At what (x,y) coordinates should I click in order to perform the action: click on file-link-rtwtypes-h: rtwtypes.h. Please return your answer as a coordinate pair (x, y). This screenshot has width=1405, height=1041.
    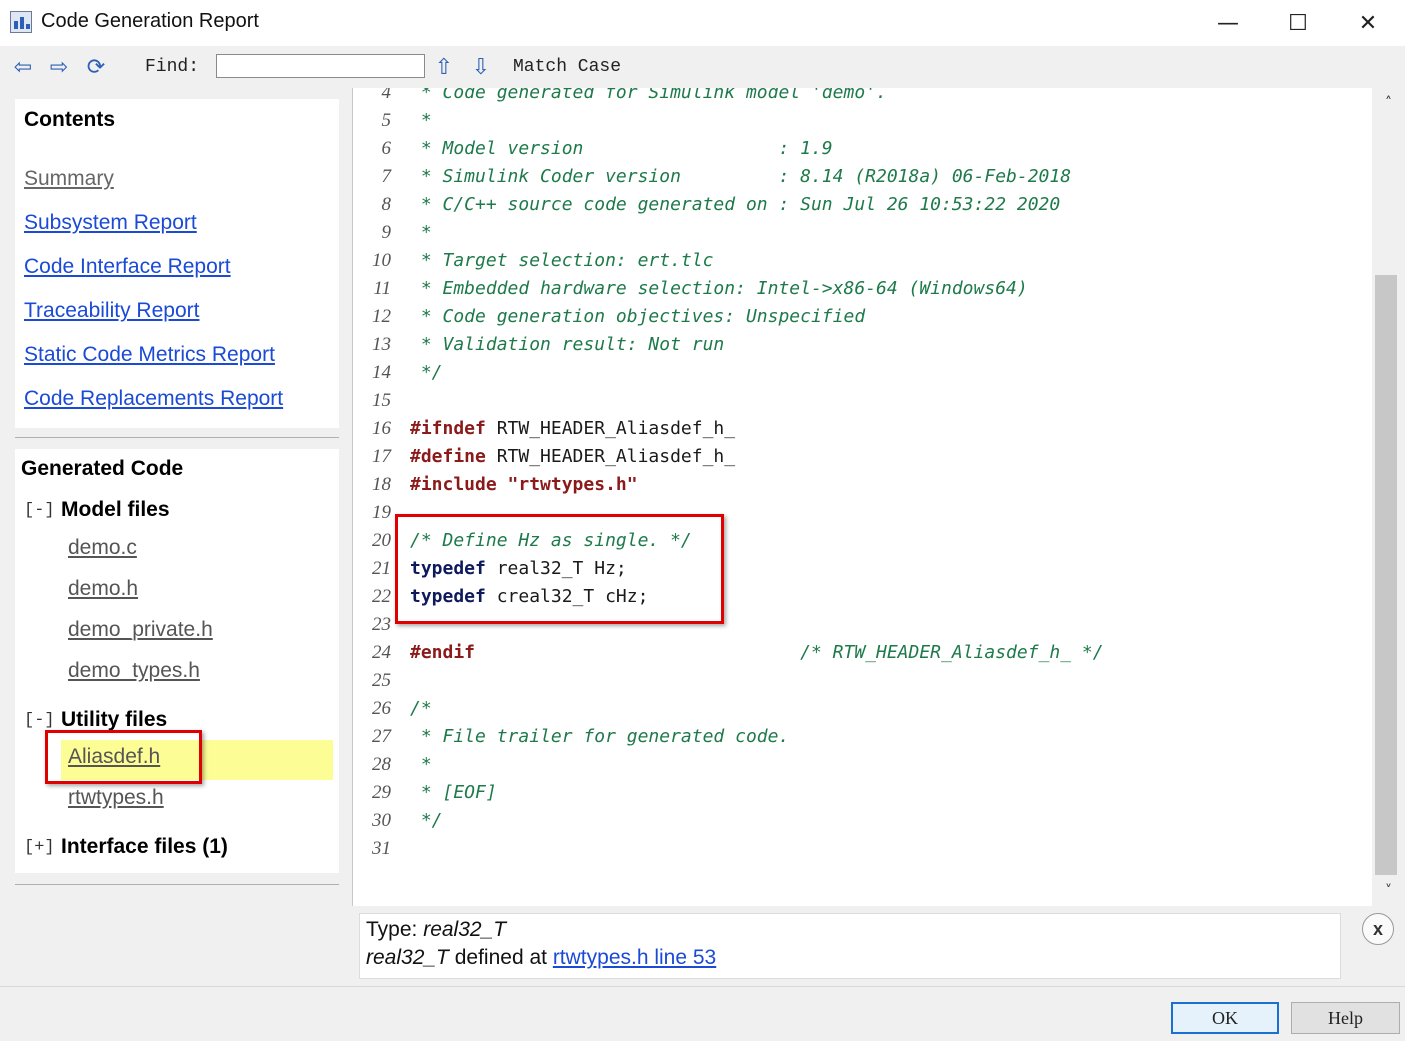
    Looking at the image, I should click on (116, 798).